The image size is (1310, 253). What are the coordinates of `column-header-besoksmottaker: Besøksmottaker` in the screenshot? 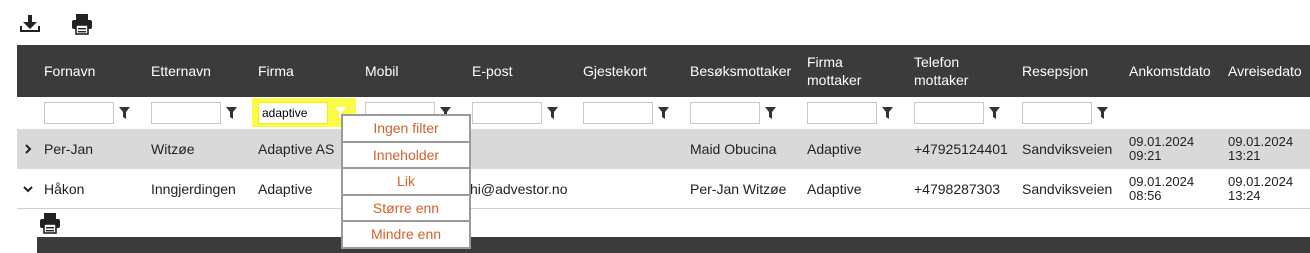 It's located at (747, 71).